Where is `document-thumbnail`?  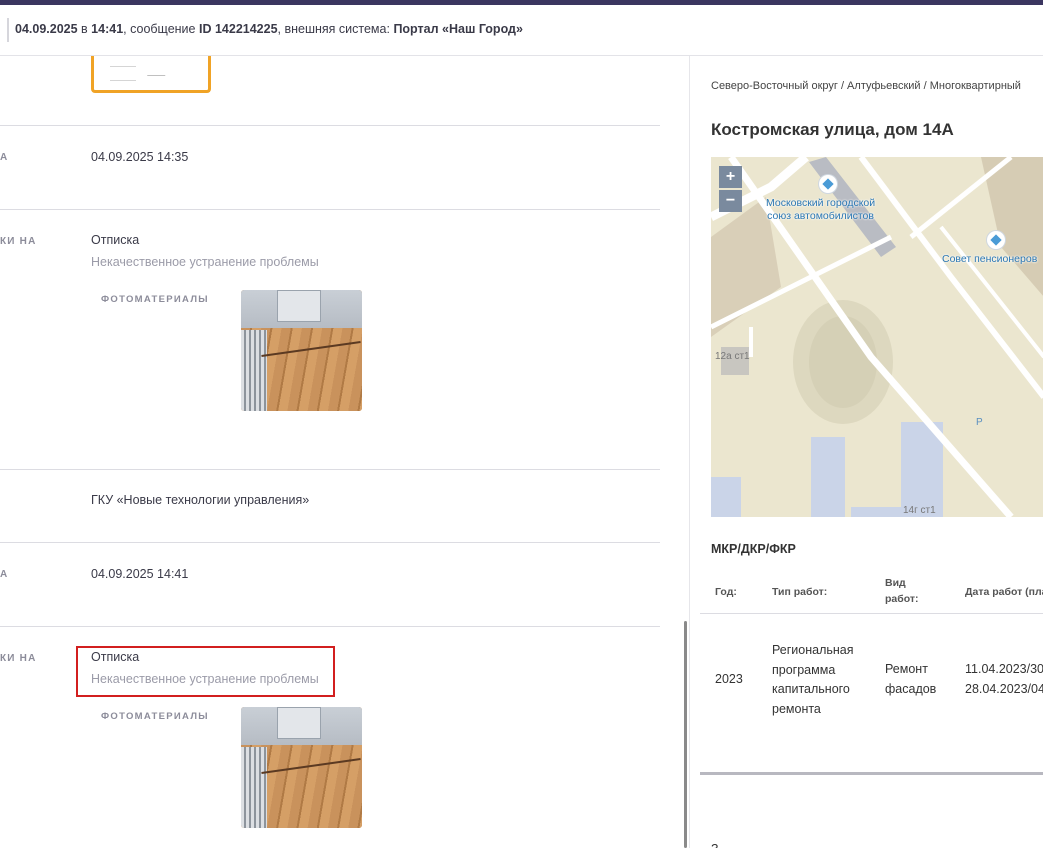 document-thumbnail is located at coordinates (151, 74).